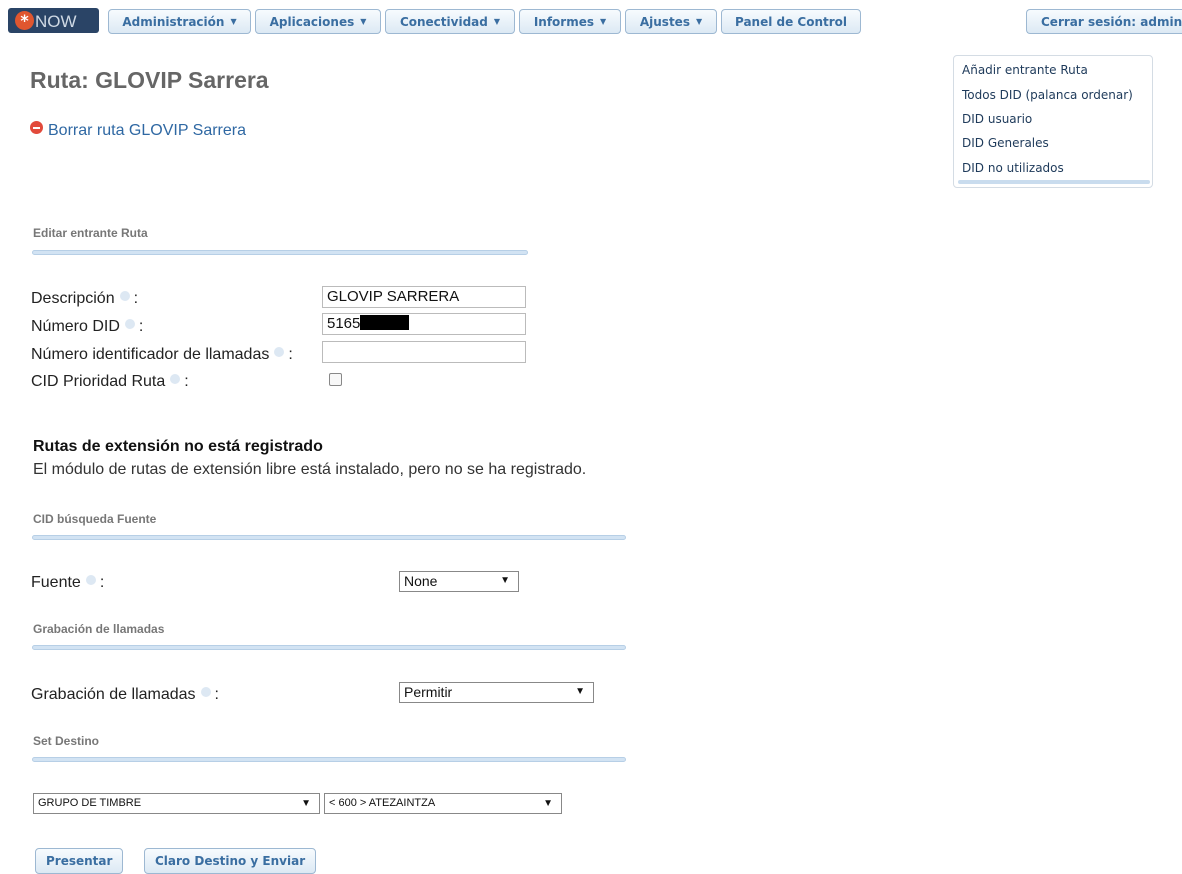  Describe the element at coordinates (149, 80) in the screenshot. I see `page-title: Ruta: GLOVIP Sarrera` at that location.